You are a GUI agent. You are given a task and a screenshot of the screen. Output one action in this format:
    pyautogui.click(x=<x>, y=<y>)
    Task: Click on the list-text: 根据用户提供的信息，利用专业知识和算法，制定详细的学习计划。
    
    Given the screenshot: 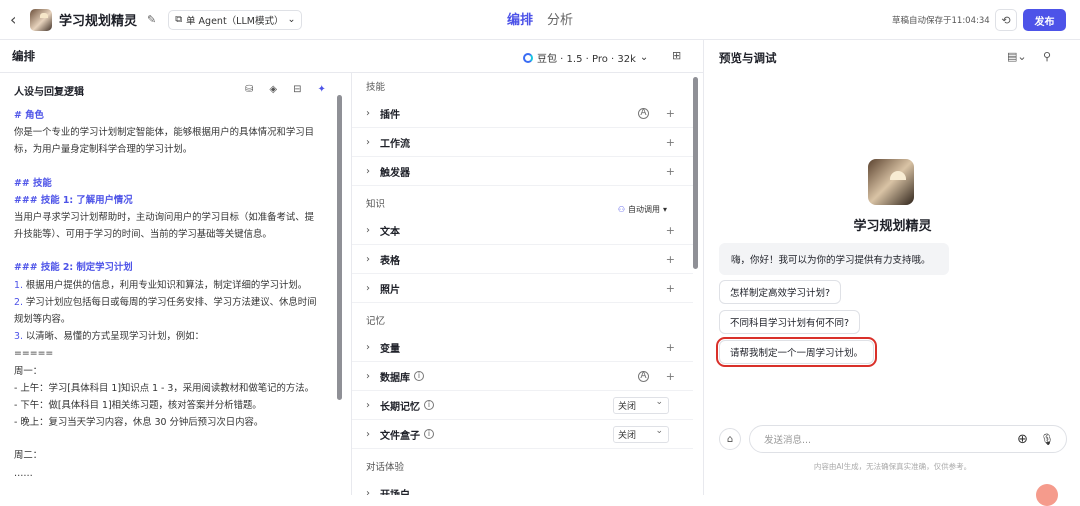 What is the action you would take?
    pyautogui.click(x=165, y=285)
    